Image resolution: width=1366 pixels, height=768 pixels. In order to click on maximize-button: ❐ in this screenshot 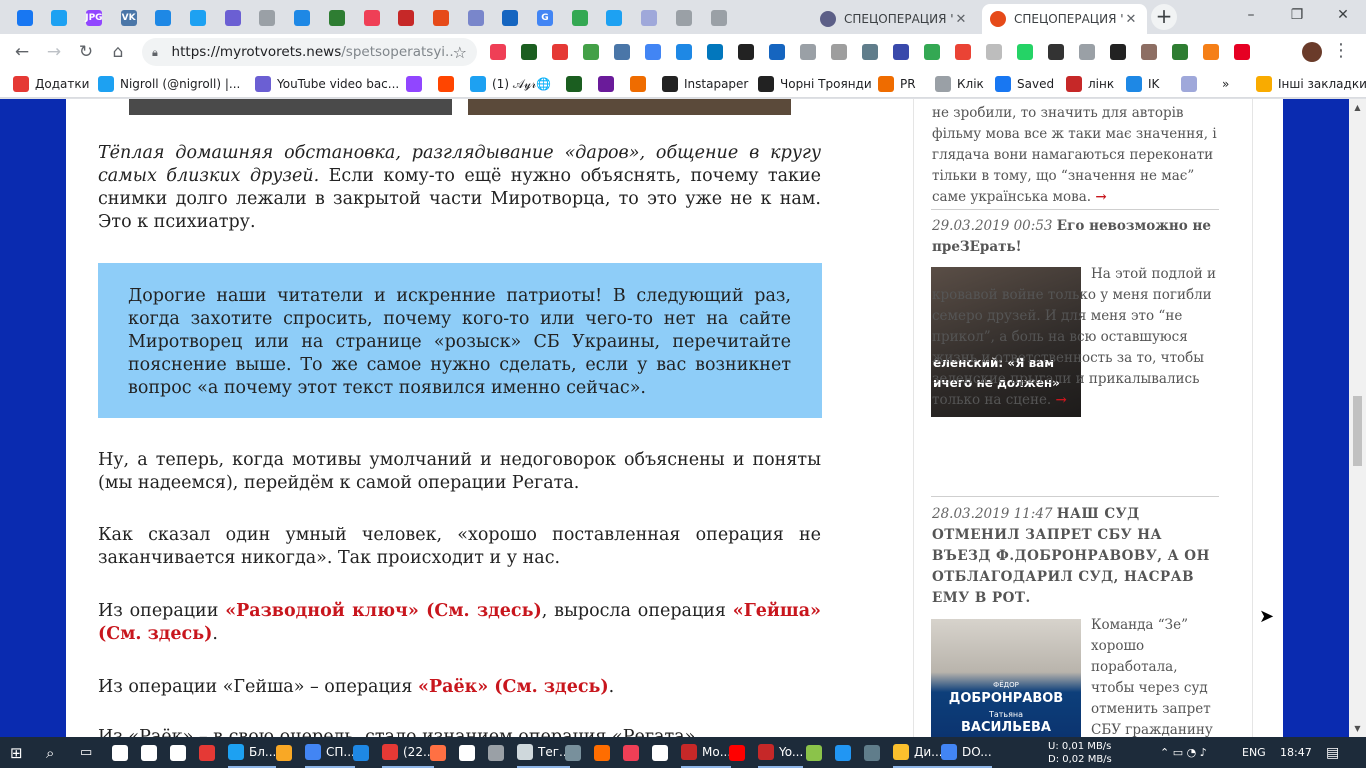, I will do `click(1297, 15)`.